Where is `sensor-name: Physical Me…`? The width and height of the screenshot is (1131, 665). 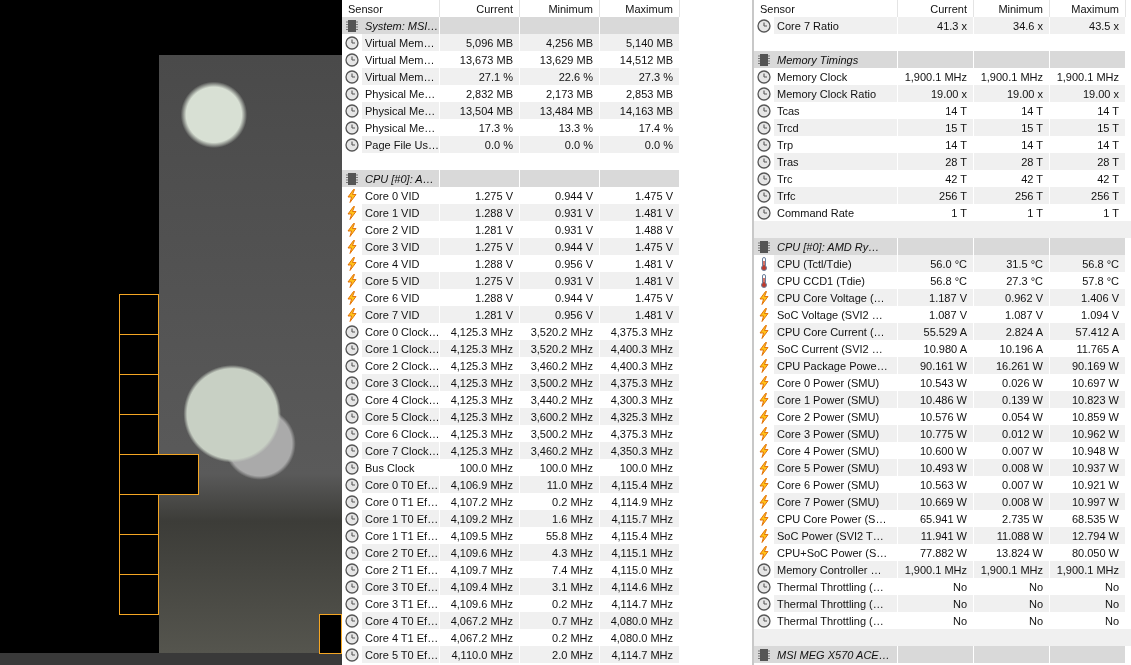
sensor-name: Physical Me… is located at coordinates (401, 110).